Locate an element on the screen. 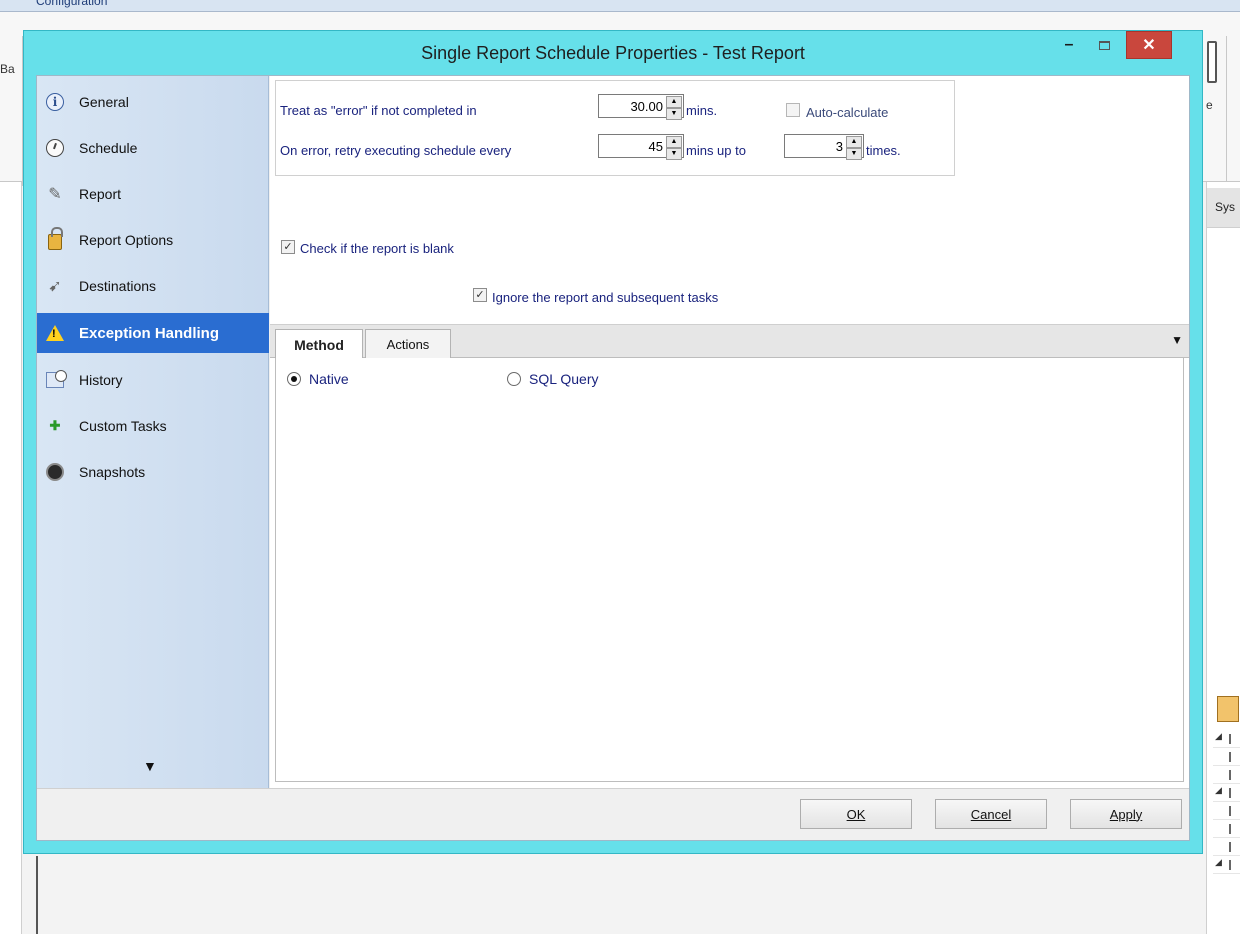 The width and height of the screenshot is (1240, 934). background-ribbon-fragment-left: Ba is located at coordinates (7, 69).